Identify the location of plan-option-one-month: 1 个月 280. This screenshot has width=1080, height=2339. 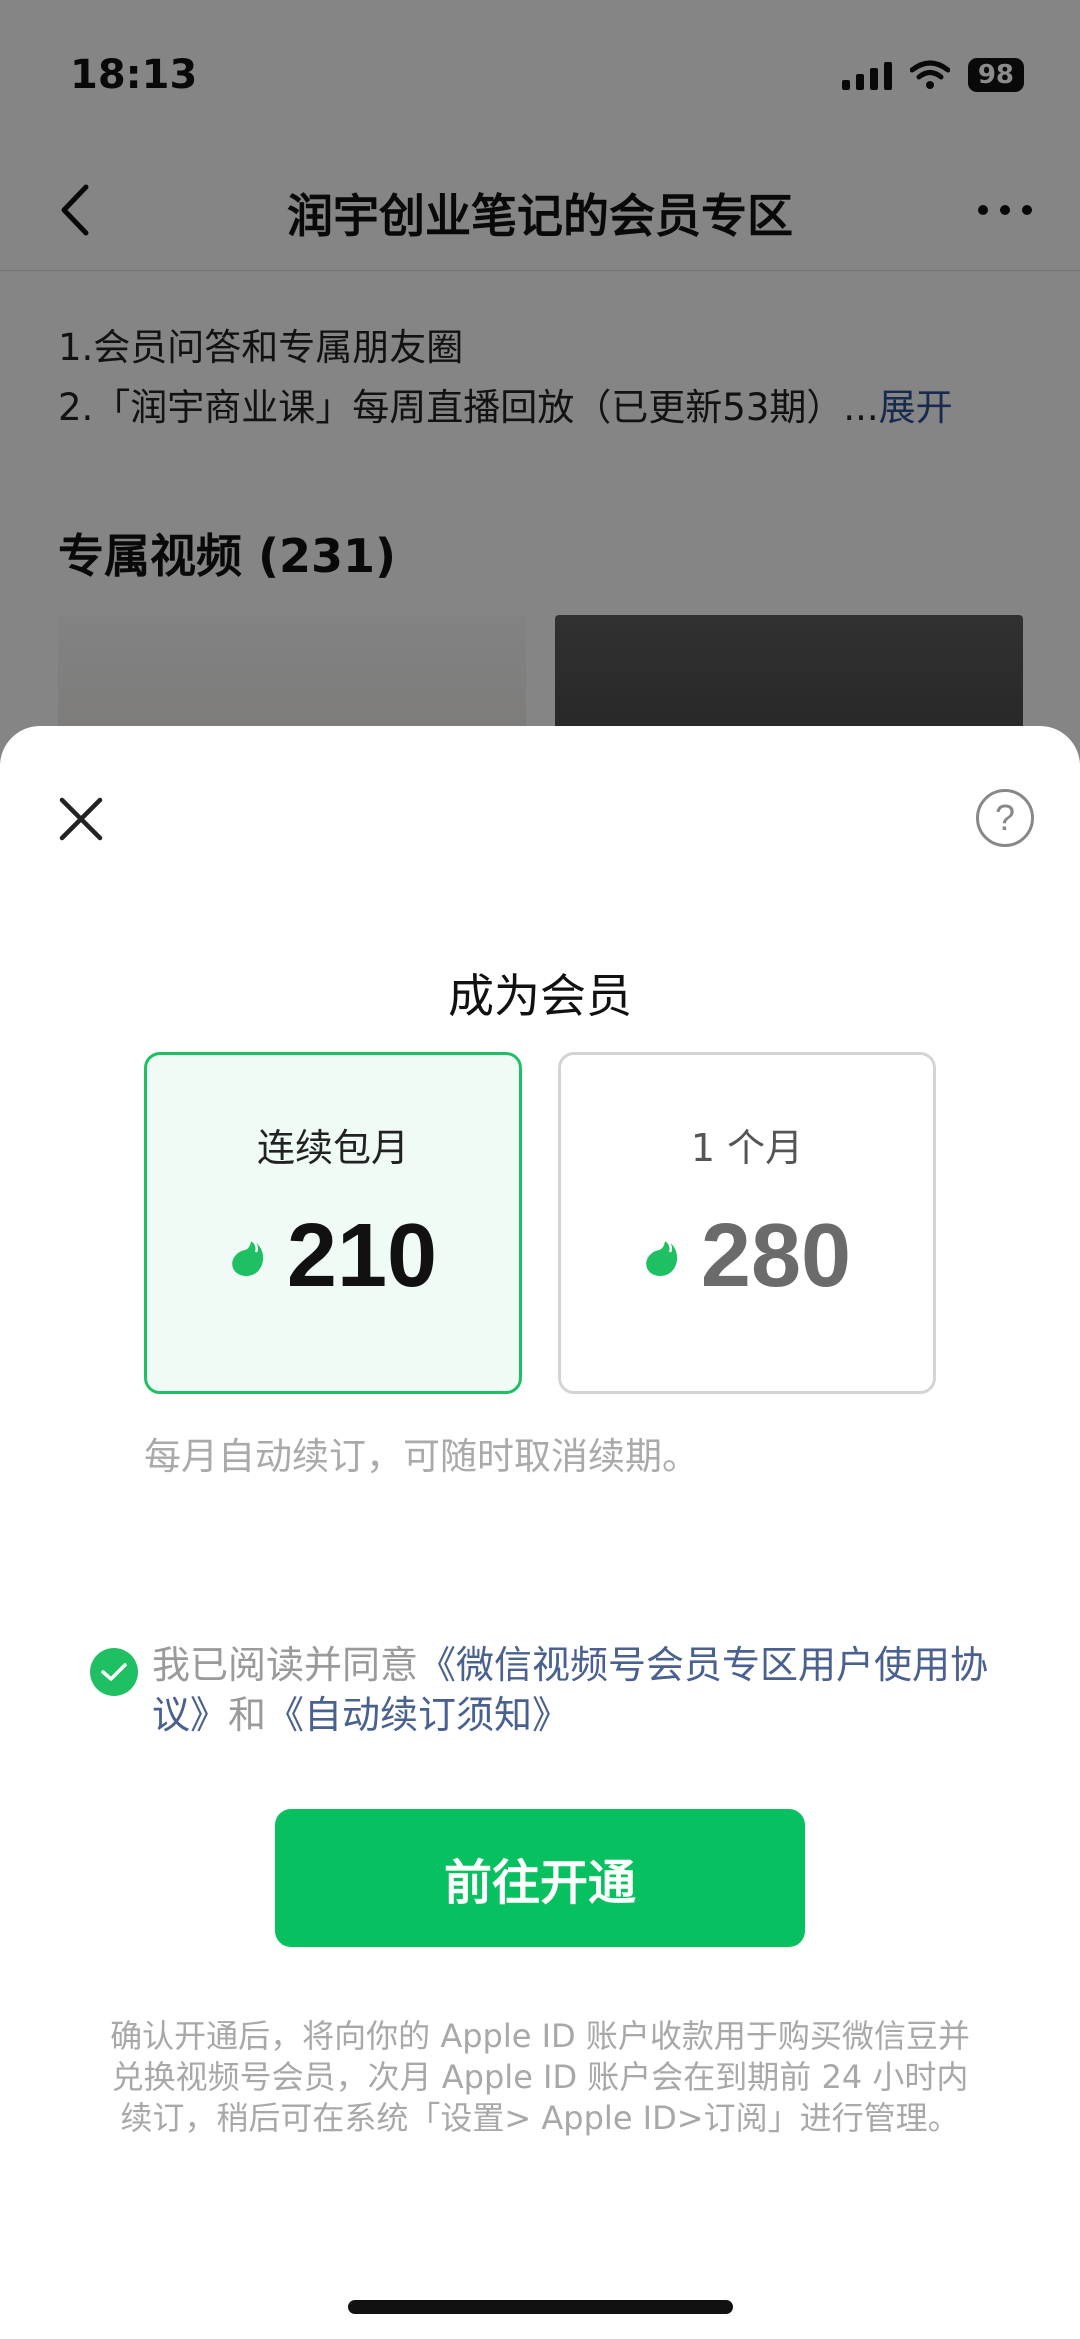
(747, 1223).